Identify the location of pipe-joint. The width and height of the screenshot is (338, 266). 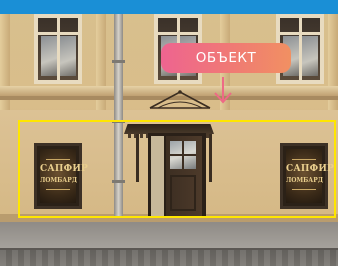
(118, 61).